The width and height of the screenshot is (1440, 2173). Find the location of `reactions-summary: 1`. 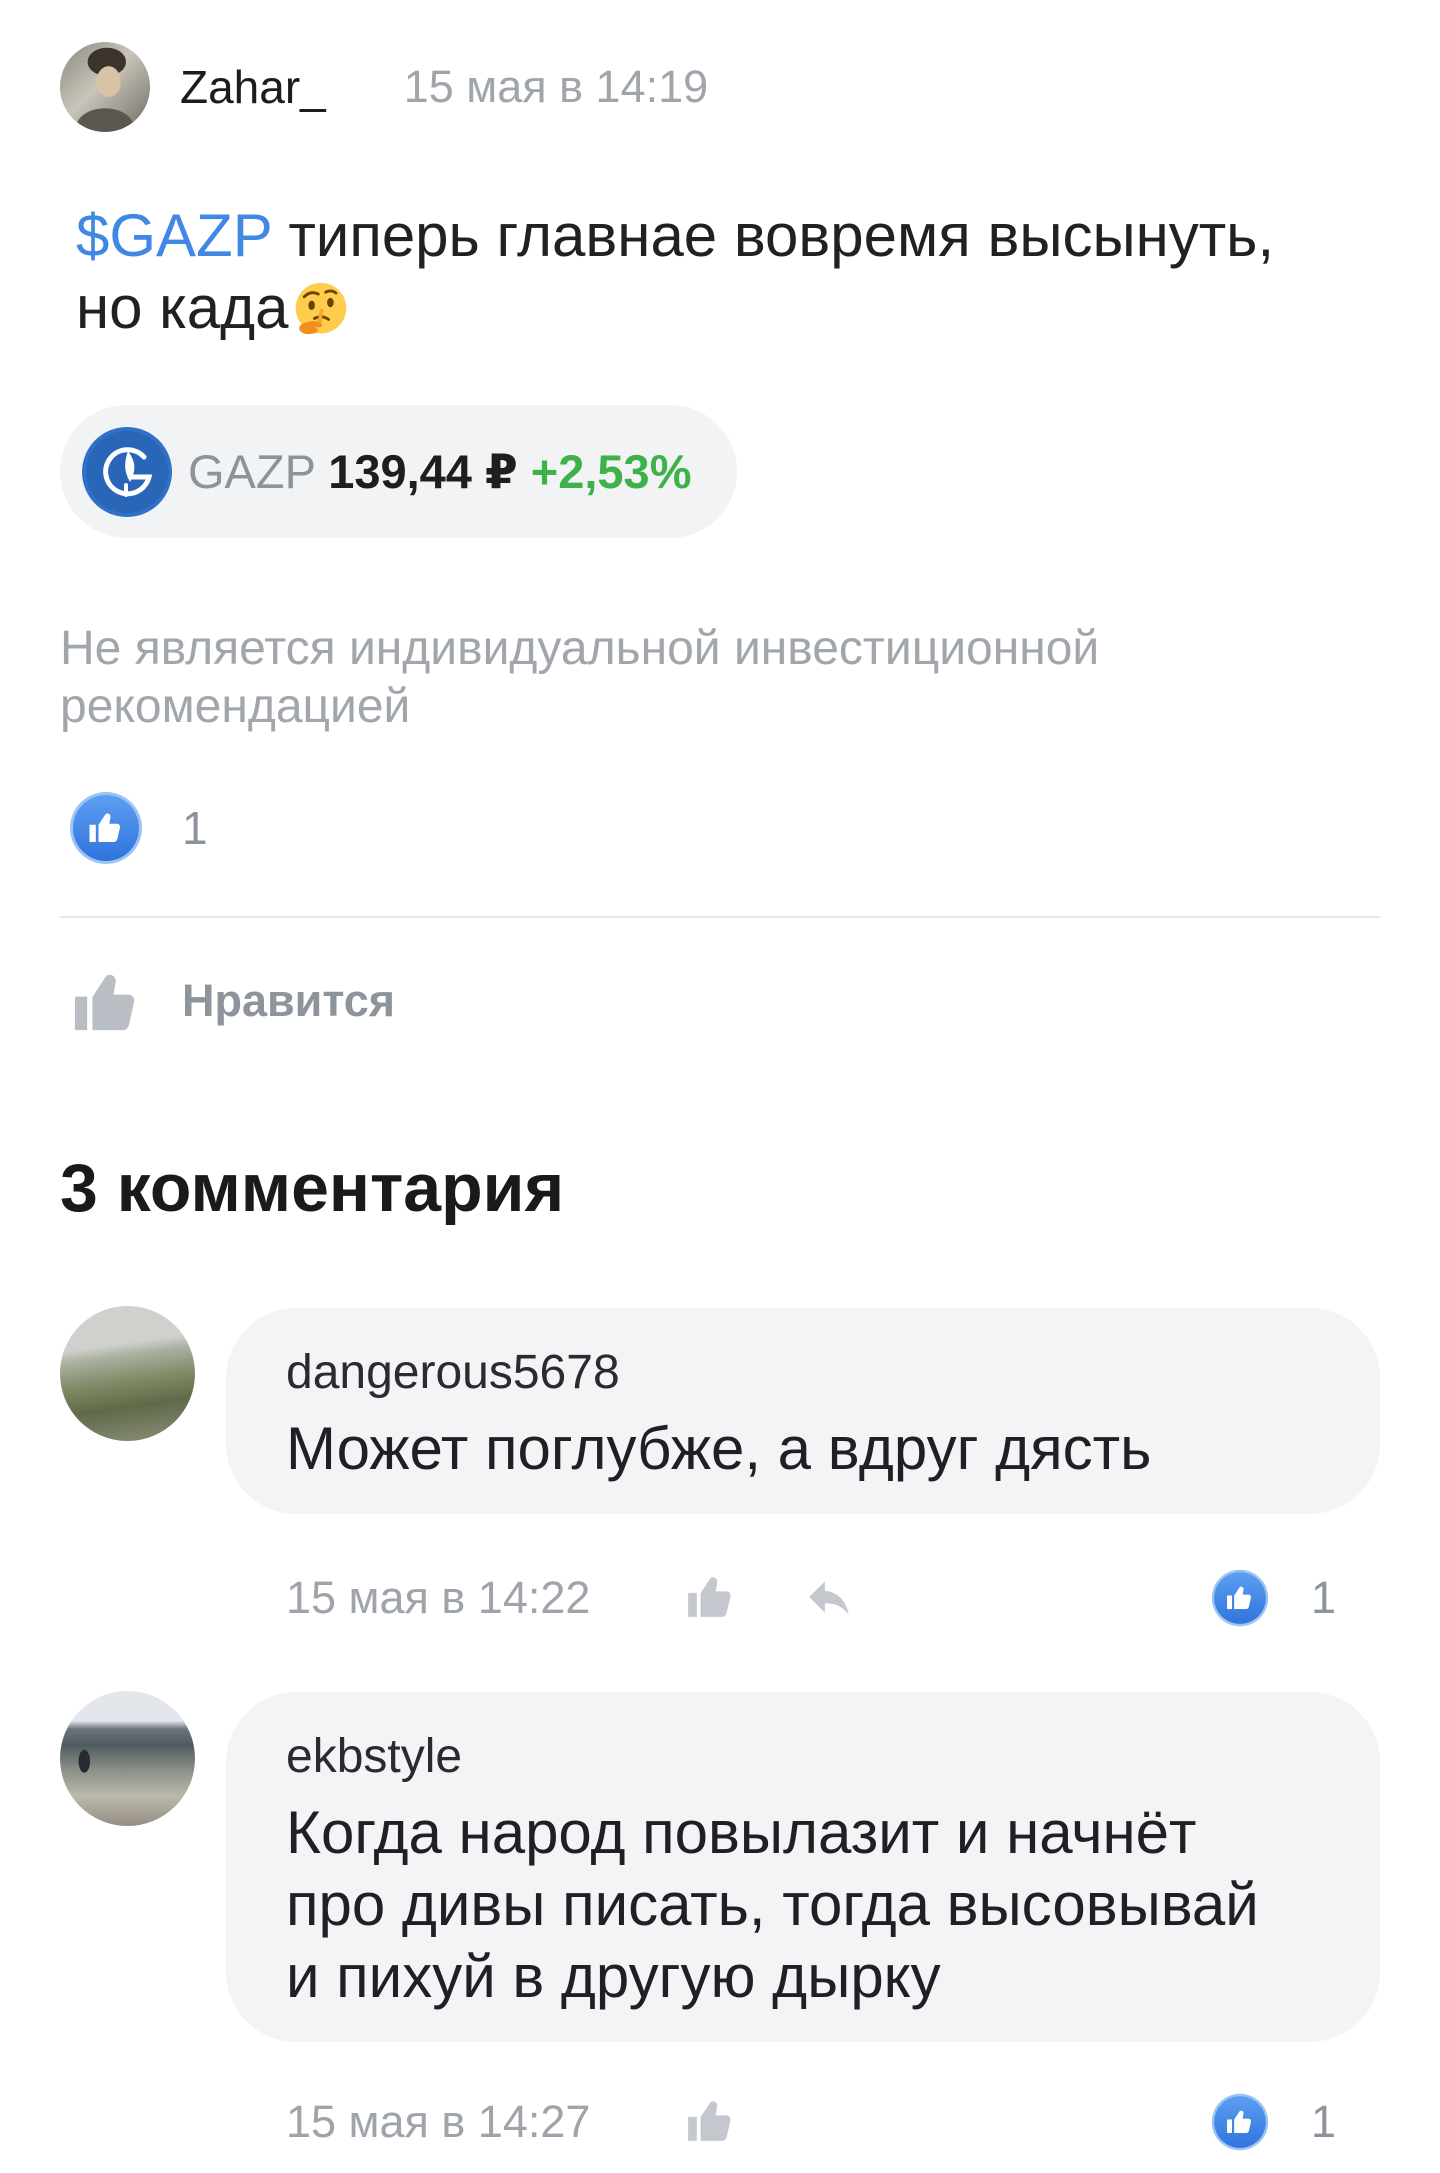

reactions-summary: 1 is located at coordinates (138, 828).